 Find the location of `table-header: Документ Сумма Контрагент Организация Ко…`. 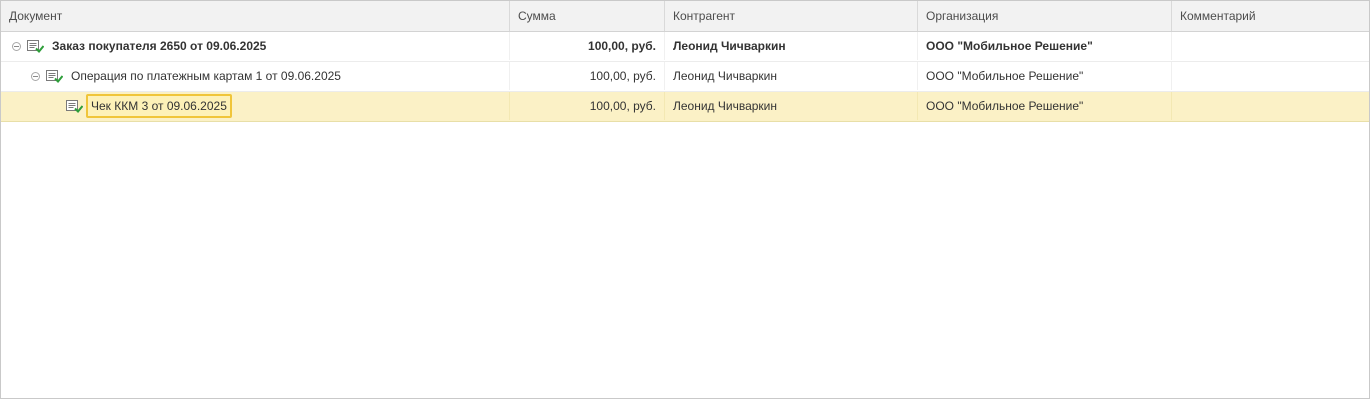

table-header: Документ Сумма Контрагент Организация Ко… is located at coordinates (685, 16).